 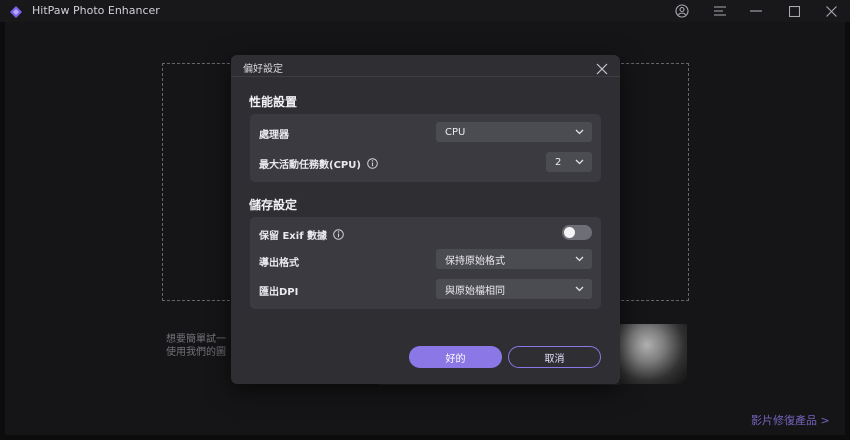 I want to click on minimize-icon, so click(x=756, y=11).